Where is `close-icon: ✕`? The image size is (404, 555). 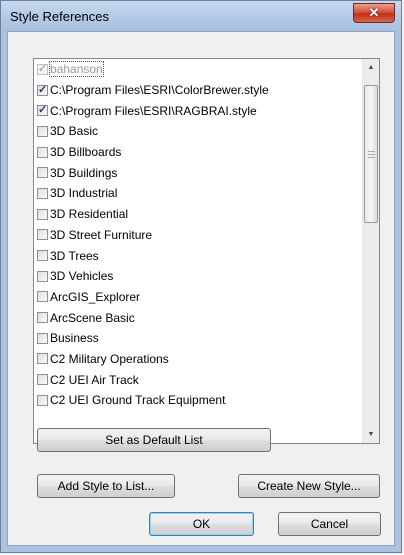
close-icon: ✕ is located at coordinates (374, 12).